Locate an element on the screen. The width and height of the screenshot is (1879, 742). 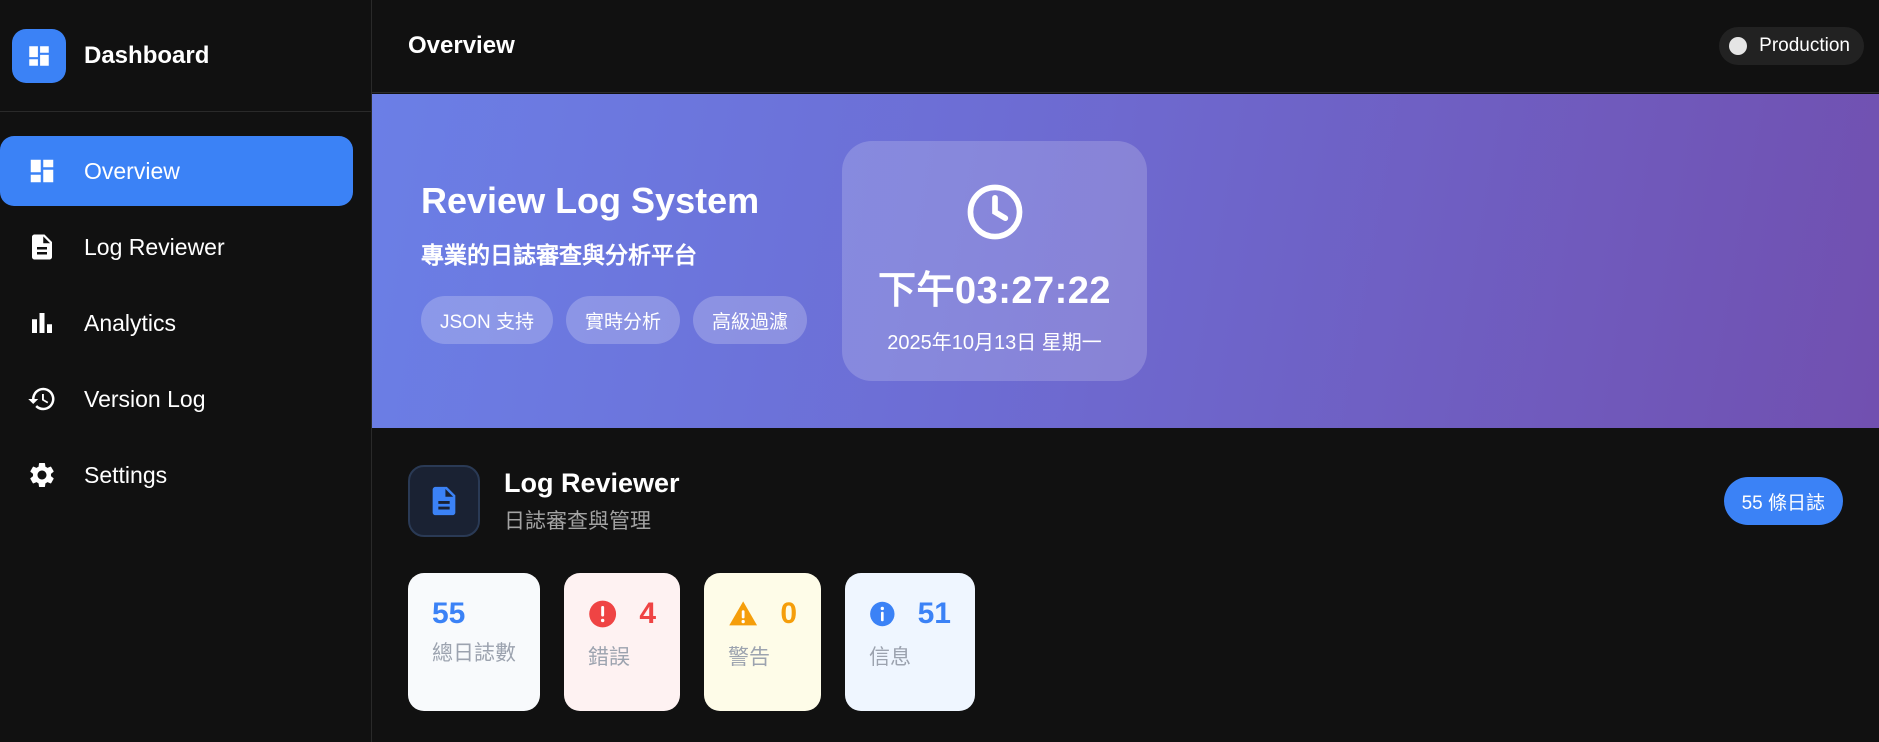
log-count-badge: 55 條日誌 is located at coordinates (1783, 501).